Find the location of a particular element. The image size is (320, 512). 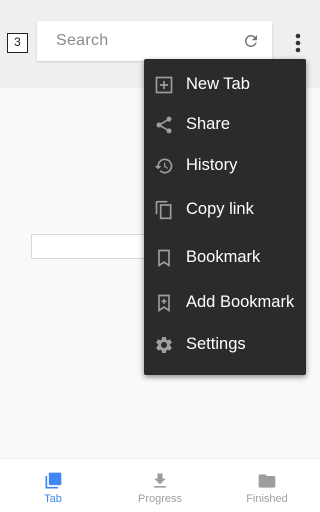

menu-item-bookmark: Bookmark is located at coordinates (225, 258).